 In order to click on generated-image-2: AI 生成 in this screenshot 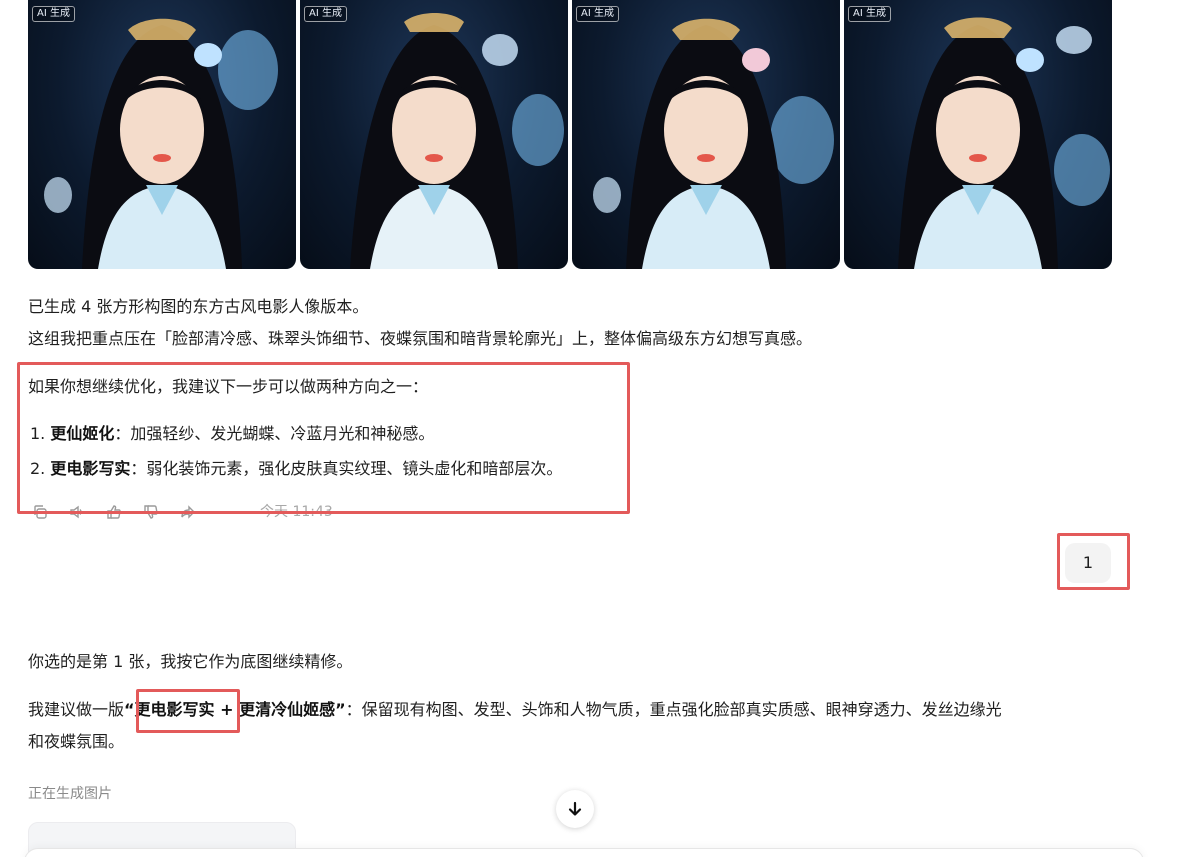, I will do `click(434, 134)`.